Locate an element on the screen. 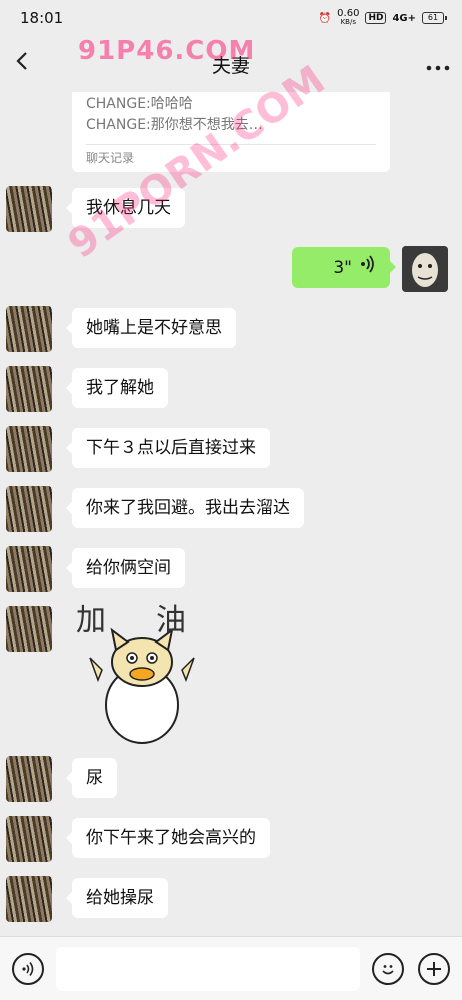  message-input is located at coordinates (208, 969).